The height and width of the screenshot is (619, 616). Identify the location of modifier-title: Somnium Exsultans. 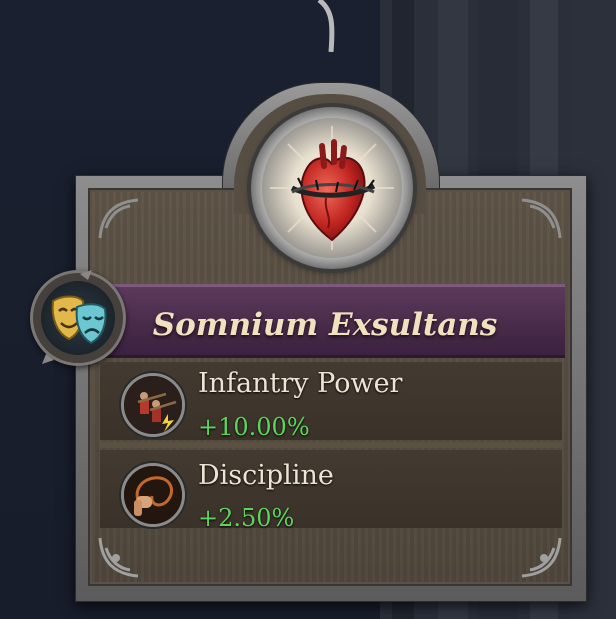
(325, 325).